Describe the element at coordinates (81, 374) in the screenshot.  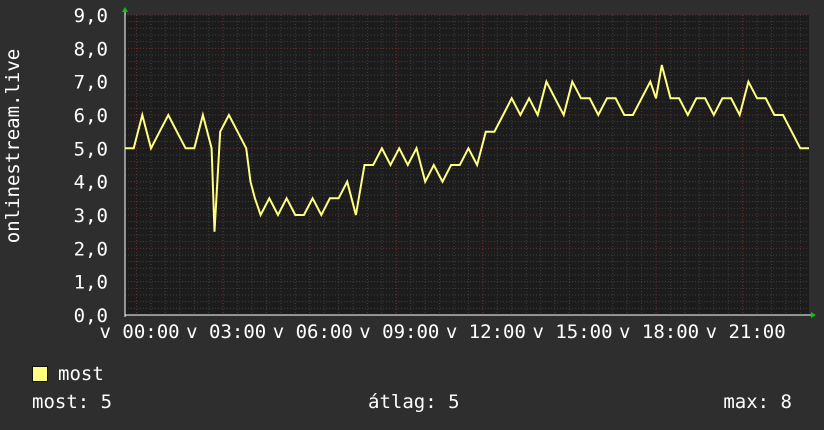
I see `legend-label: most` at that location.